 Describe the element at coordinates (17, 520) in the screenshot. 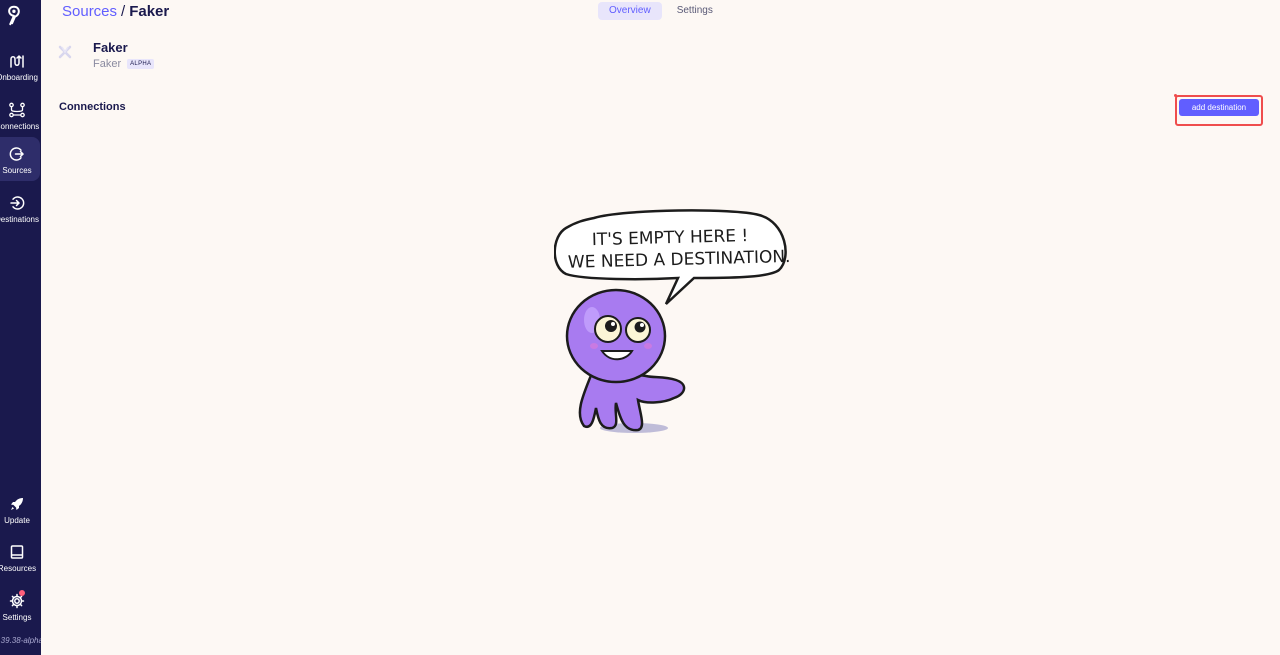

I see `sidebar-item-label: Update` at that location.